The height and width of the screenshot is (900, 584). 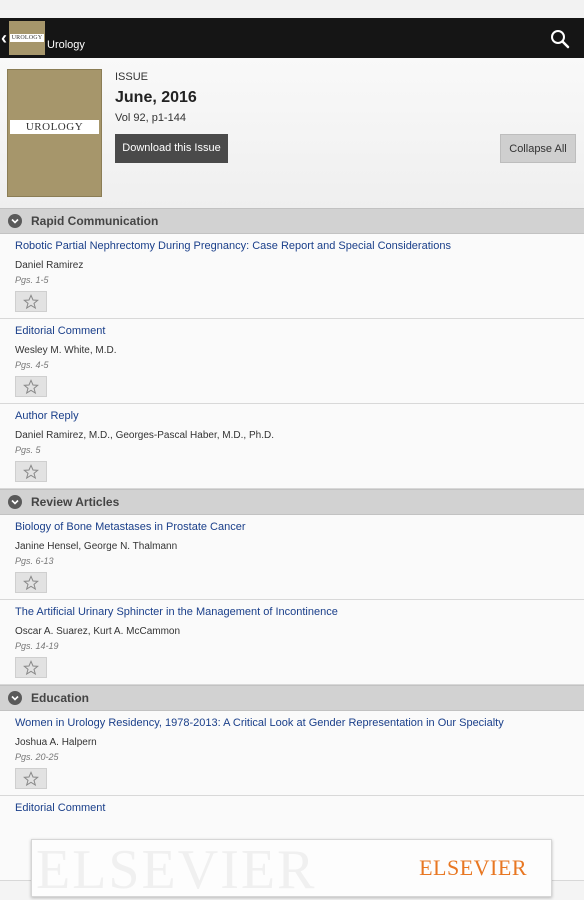 I want to click on section-title: Education, so click(x=60, y=698).